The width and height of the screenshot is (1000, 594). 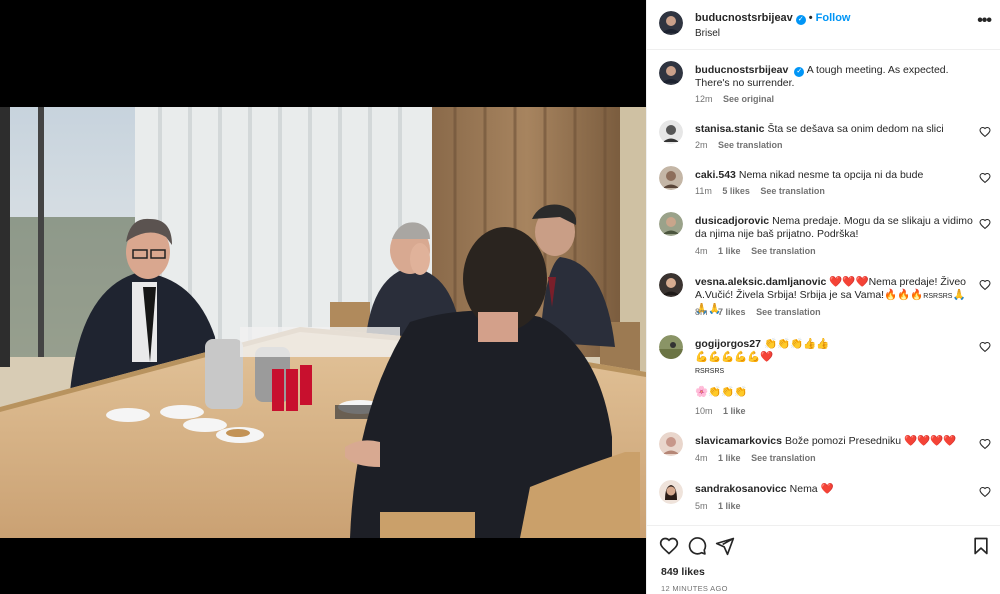 What do you see at coordinates (843, 441) in the screenshot?
I see `comment-text: Bože pomozi Presedniku` at bounding box center [843, 441].